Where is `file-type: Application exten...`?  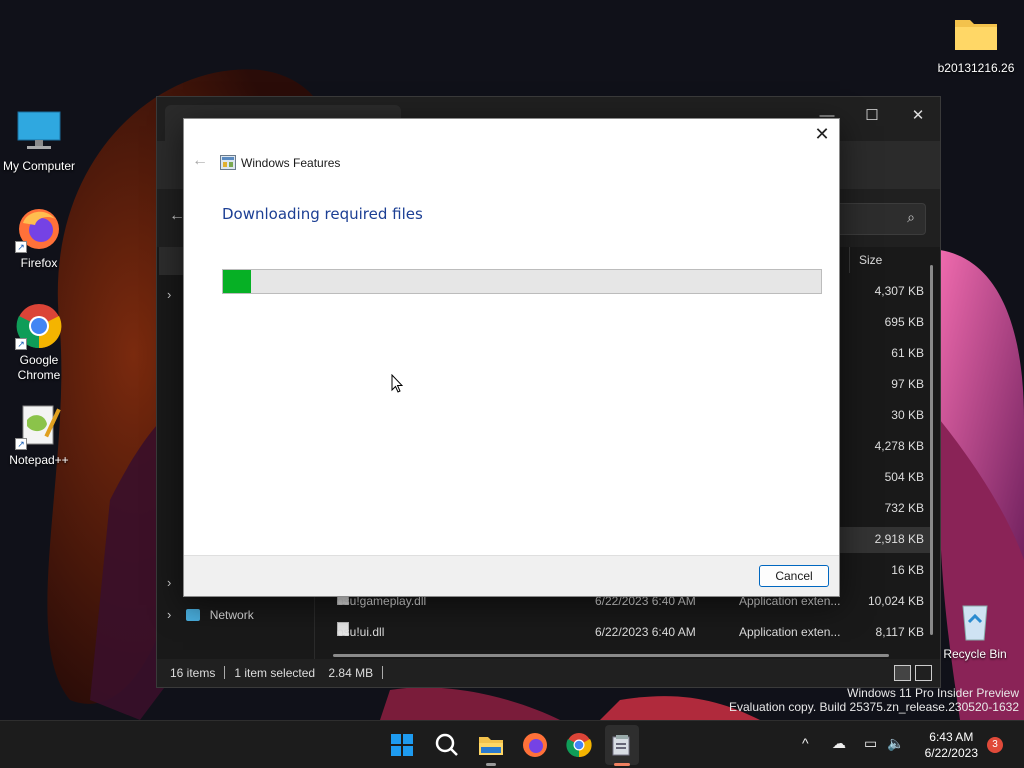
file-type: Application exten... is located at coordinates (790, 632).